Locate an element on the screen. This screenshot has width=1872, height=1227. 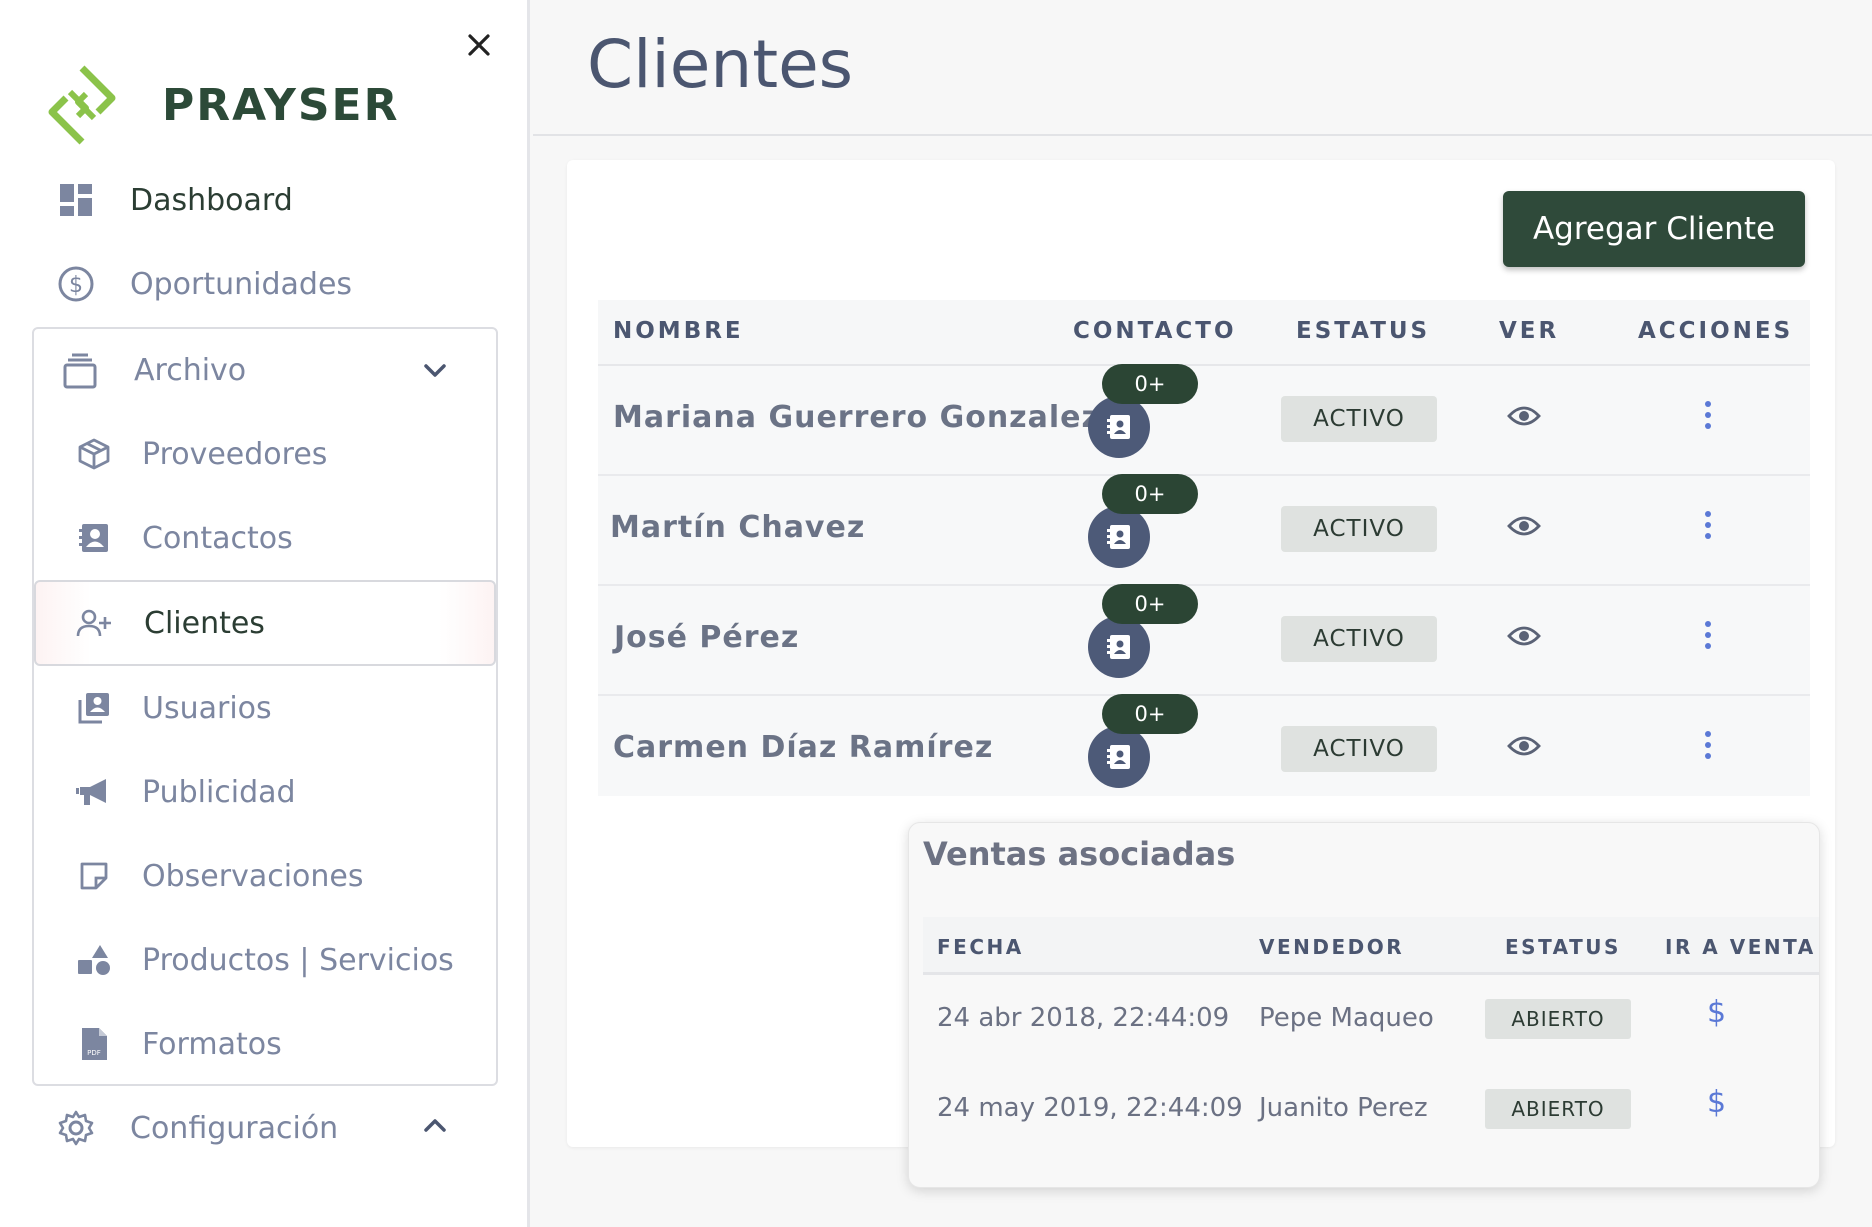
table-row: José Pérez 0+ ACTIVO is located at coordinates (1204, 640).